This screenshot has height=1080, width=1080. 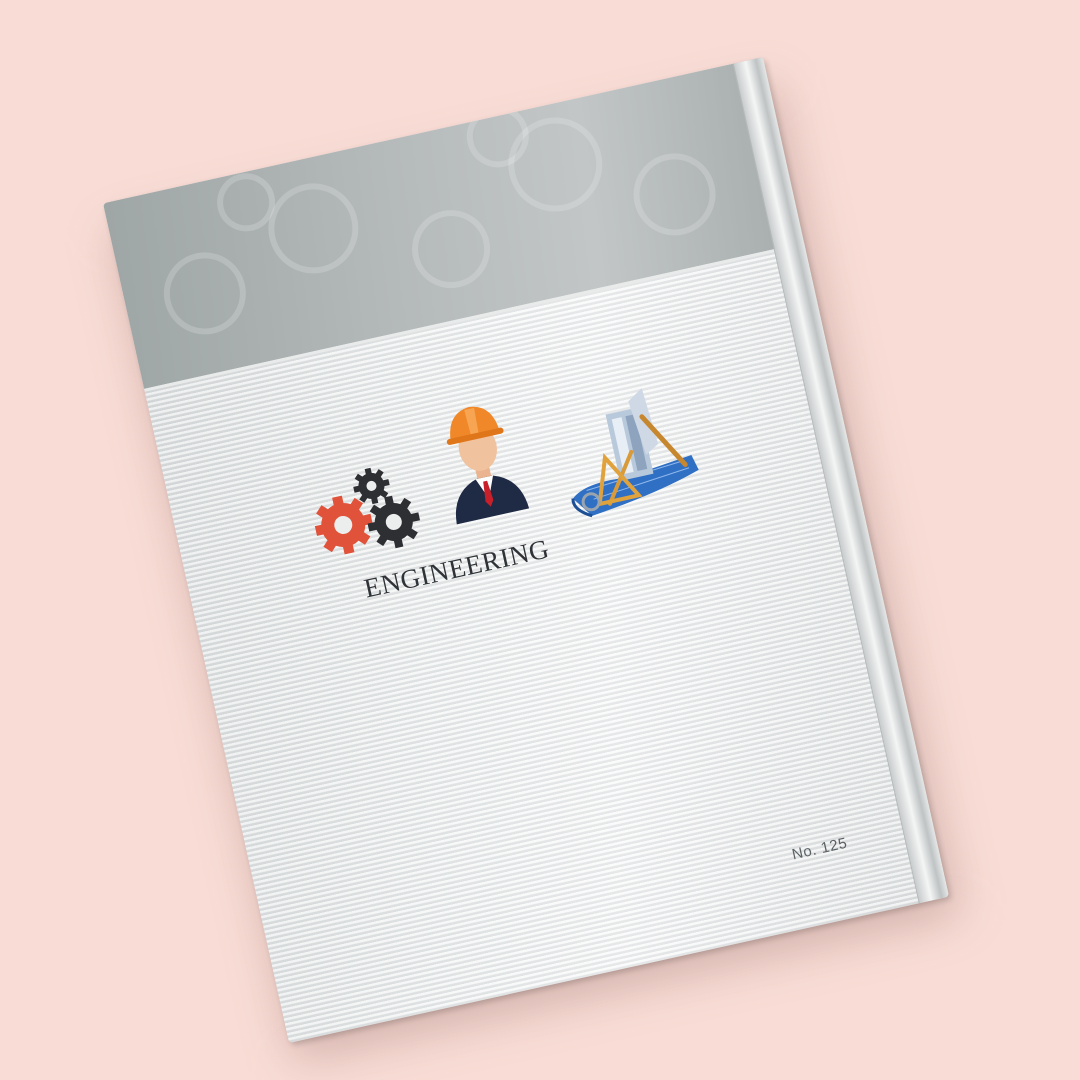 I want to click on engineer-icon, so click(x=488, y=465).